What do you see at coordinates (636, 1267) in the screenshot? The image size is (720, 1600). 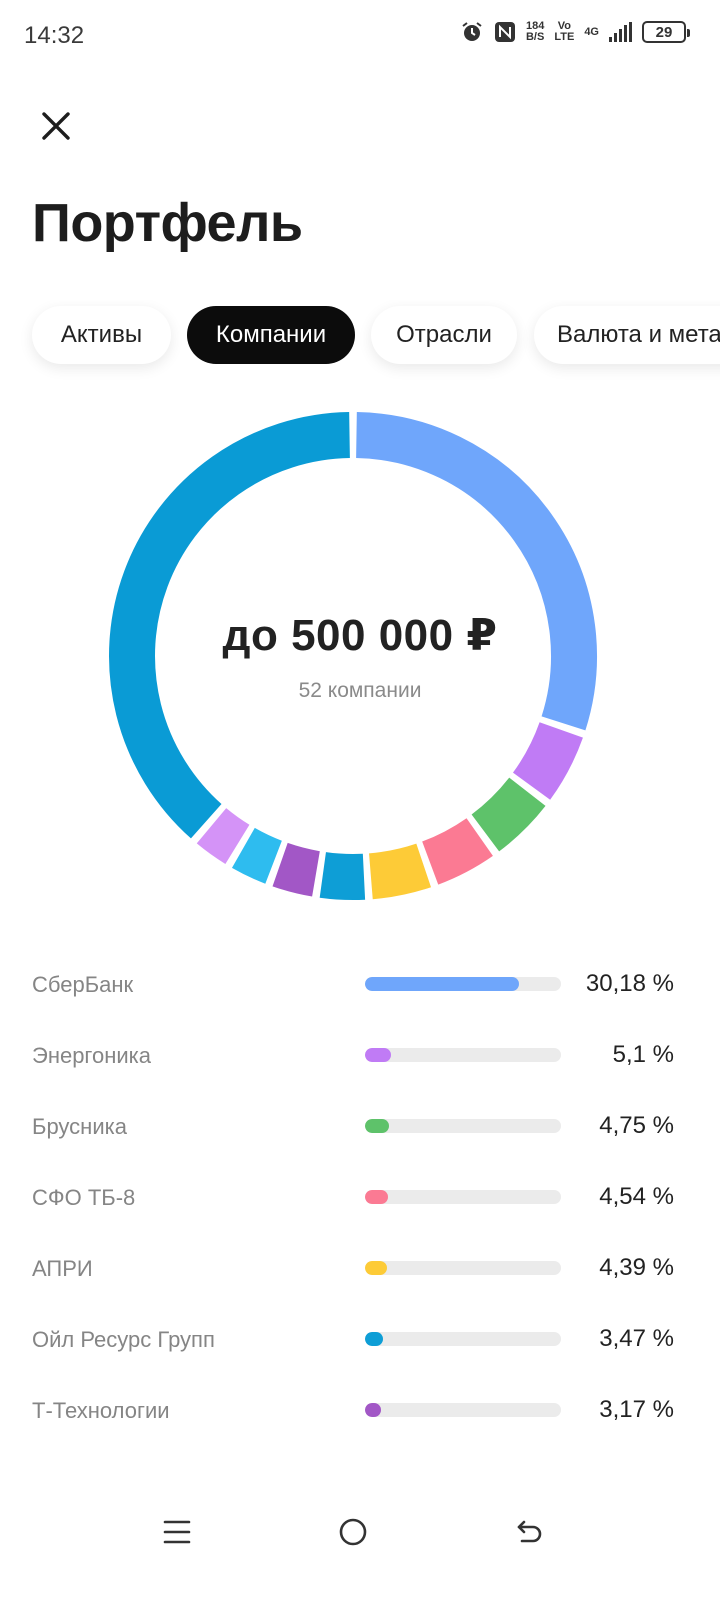 I see `holding-percent: 4,39 %` at bounding box center [636, 1267].